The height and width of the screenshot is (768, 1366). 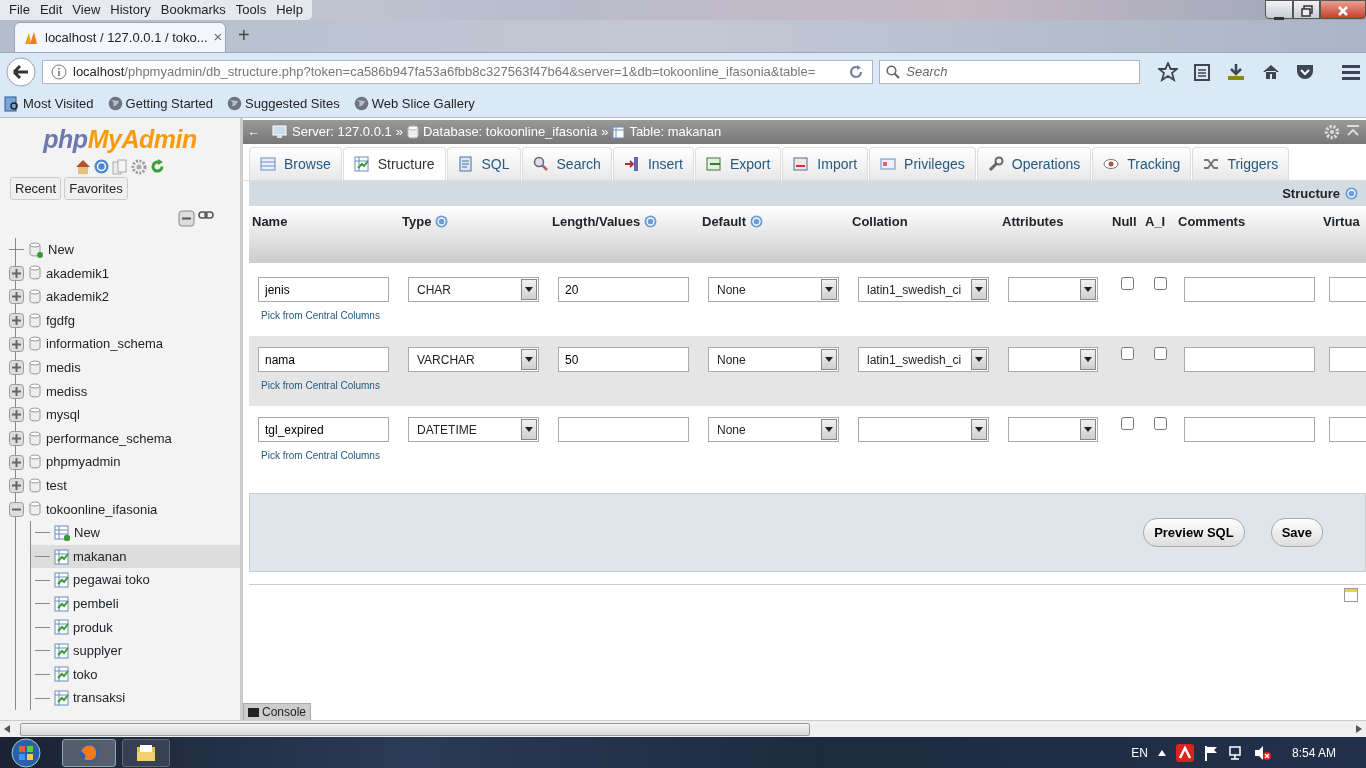 What do you see at coordinates (193, 10) in the screenshot?
I see `menu-item: Bookmarks` at bounding box center [193, 10].